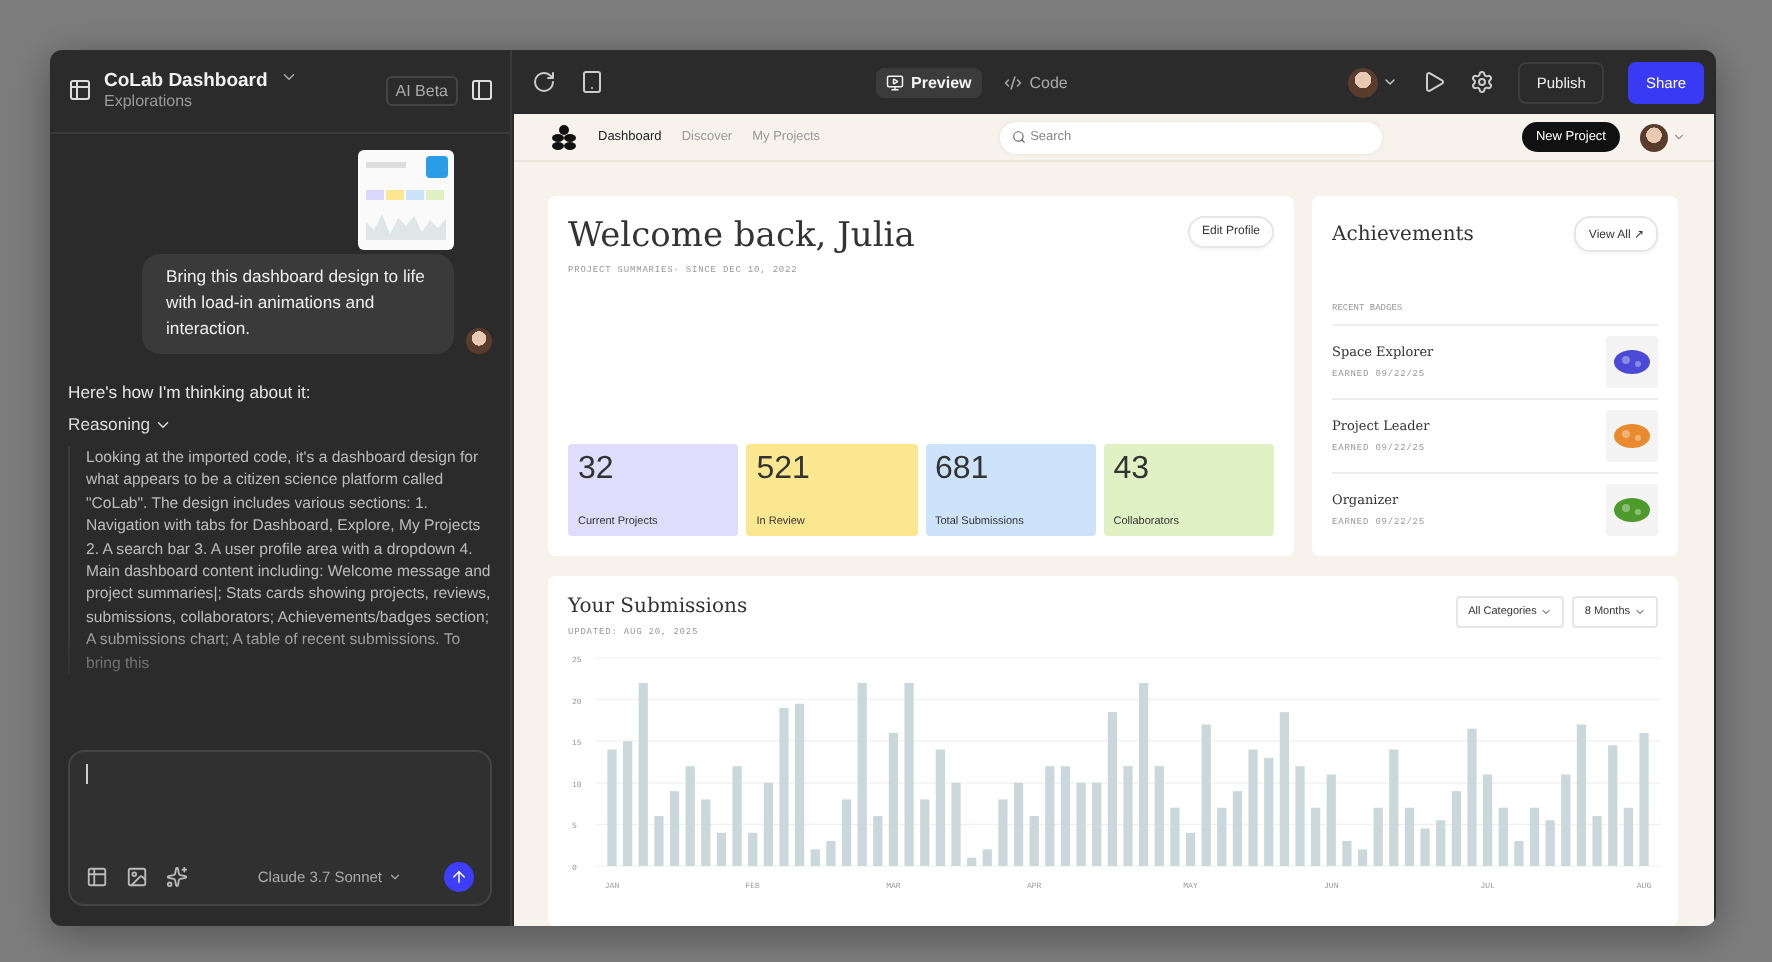 The image size is (1772, 962). Describe the element at coordinates (1403, 235) in the screenshot. I see `achievements-title: Achievements` at that location.